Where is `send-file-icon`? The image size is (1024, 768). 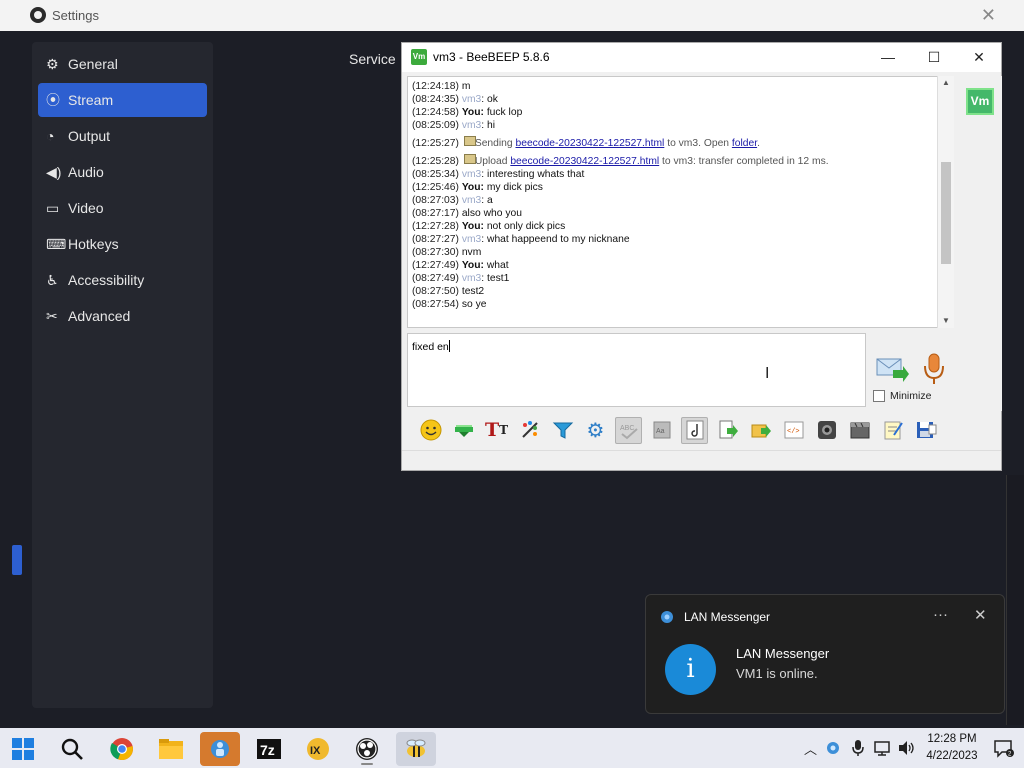 send-file-icon is located at coordinates (727, 430).